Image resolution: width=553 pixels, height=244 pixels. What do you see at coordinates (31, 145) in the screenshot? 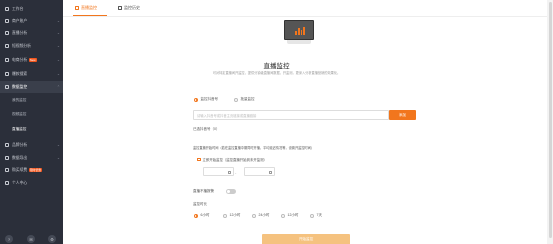
I see `sidebar-item-brand: 品牌分析 ⌄` at bounding box center [31, 145].